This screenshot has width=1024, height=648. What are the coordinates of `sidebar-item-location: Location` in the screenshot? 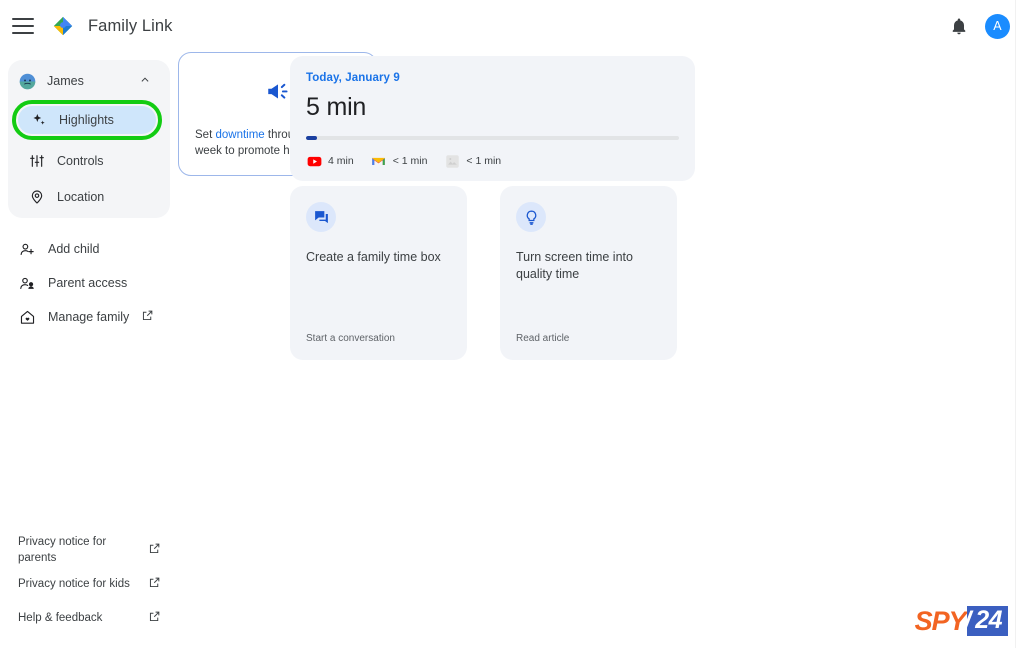 It's located at (89, 197).